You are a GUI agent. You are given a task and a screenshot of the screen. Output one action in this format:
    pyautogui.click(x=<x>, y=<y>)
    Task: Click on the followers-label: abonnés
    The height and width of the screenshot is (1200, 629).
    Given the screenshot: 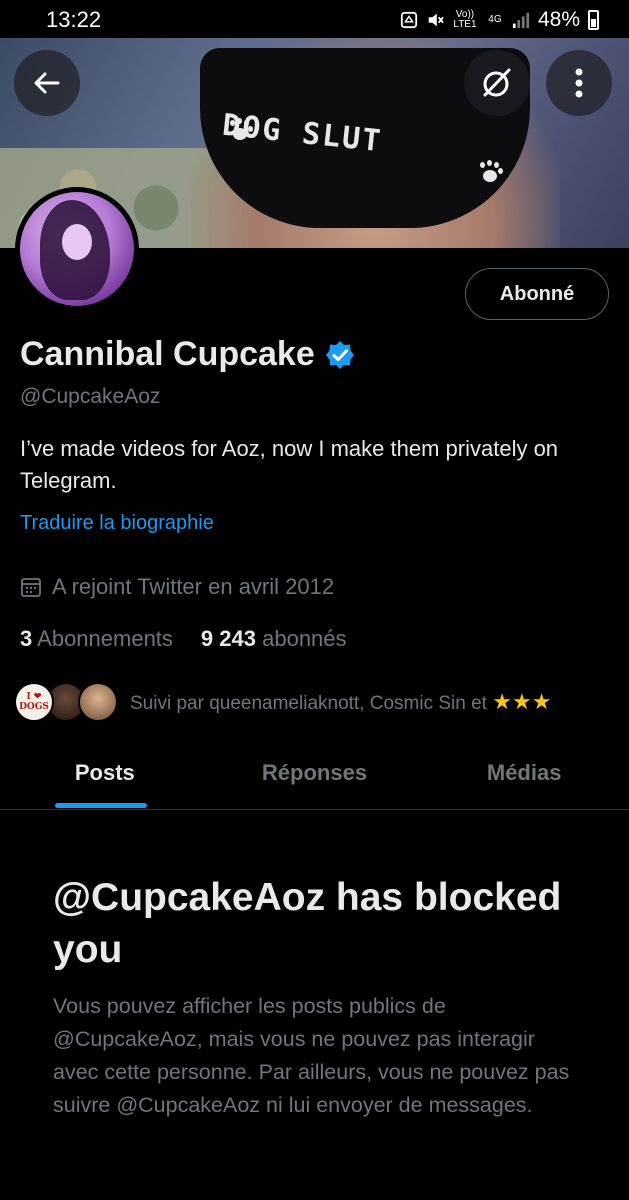 What is the action you would take?
    pyautogui.click(x=304, y=638)
    